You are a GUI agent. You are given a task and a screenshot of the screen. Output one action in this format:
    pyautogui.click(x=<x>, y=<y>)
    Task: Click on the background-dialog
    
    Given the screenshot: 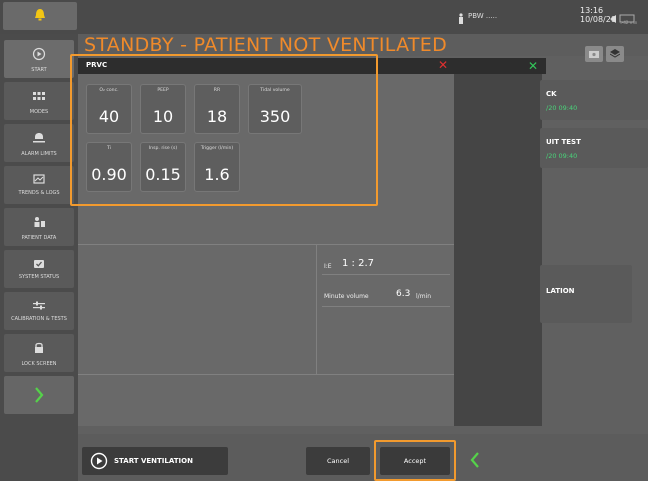 What is the action you would take?
    pyautogui.click(x=496, y=250)
    